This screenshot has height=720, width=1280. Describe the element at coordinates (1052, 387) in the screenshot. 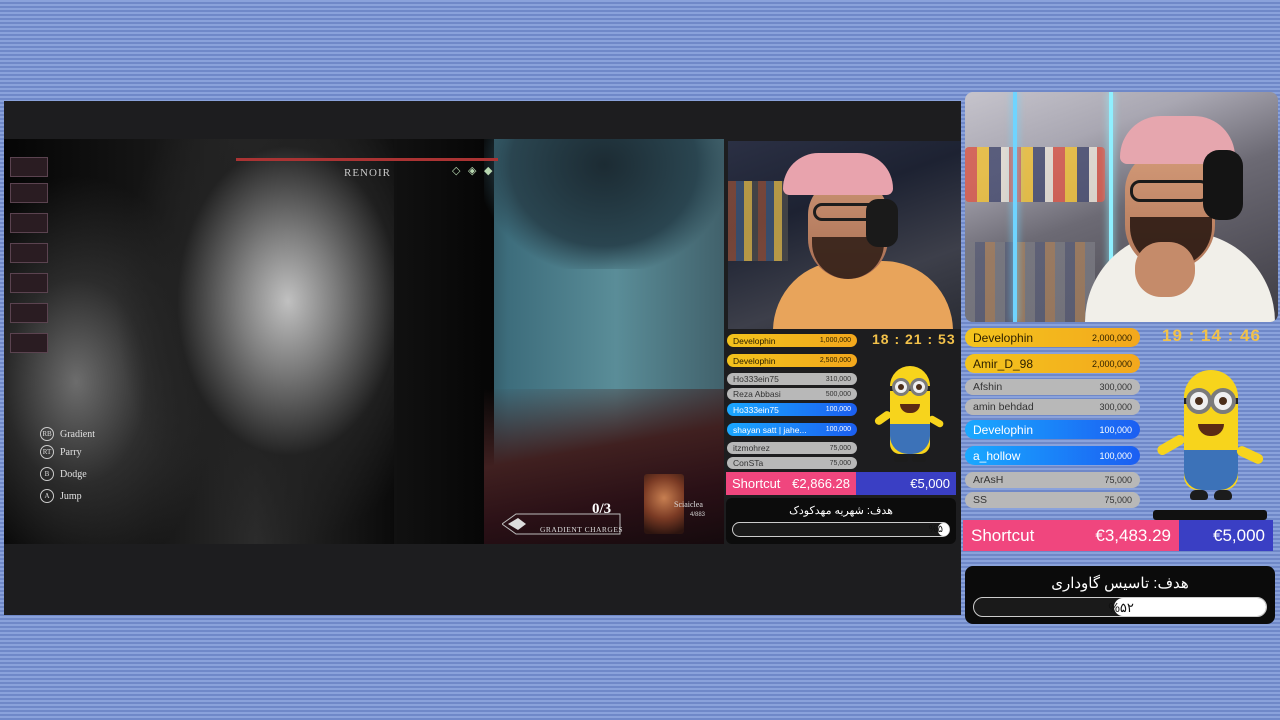

I see `donation-row: Afshin 300,000` at that location.